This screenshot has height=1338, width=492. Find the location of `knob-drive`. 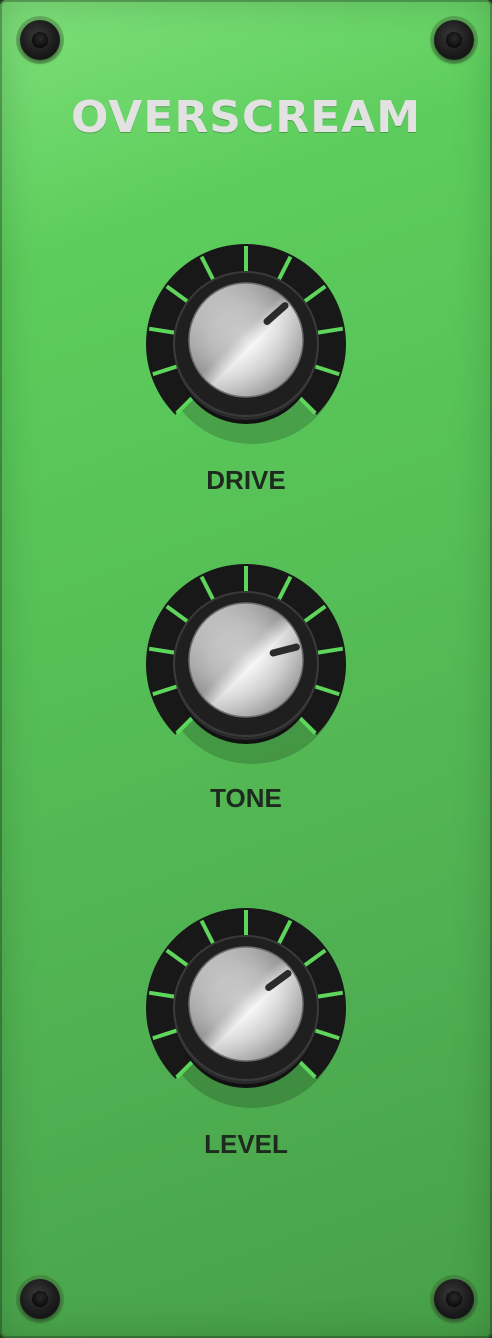

knob-drive is located at coordinates (246, 344).